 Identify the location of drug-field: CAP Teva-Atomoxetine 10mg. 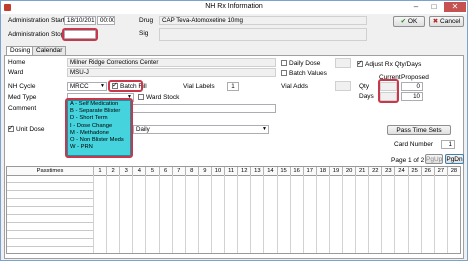
(263, 20).